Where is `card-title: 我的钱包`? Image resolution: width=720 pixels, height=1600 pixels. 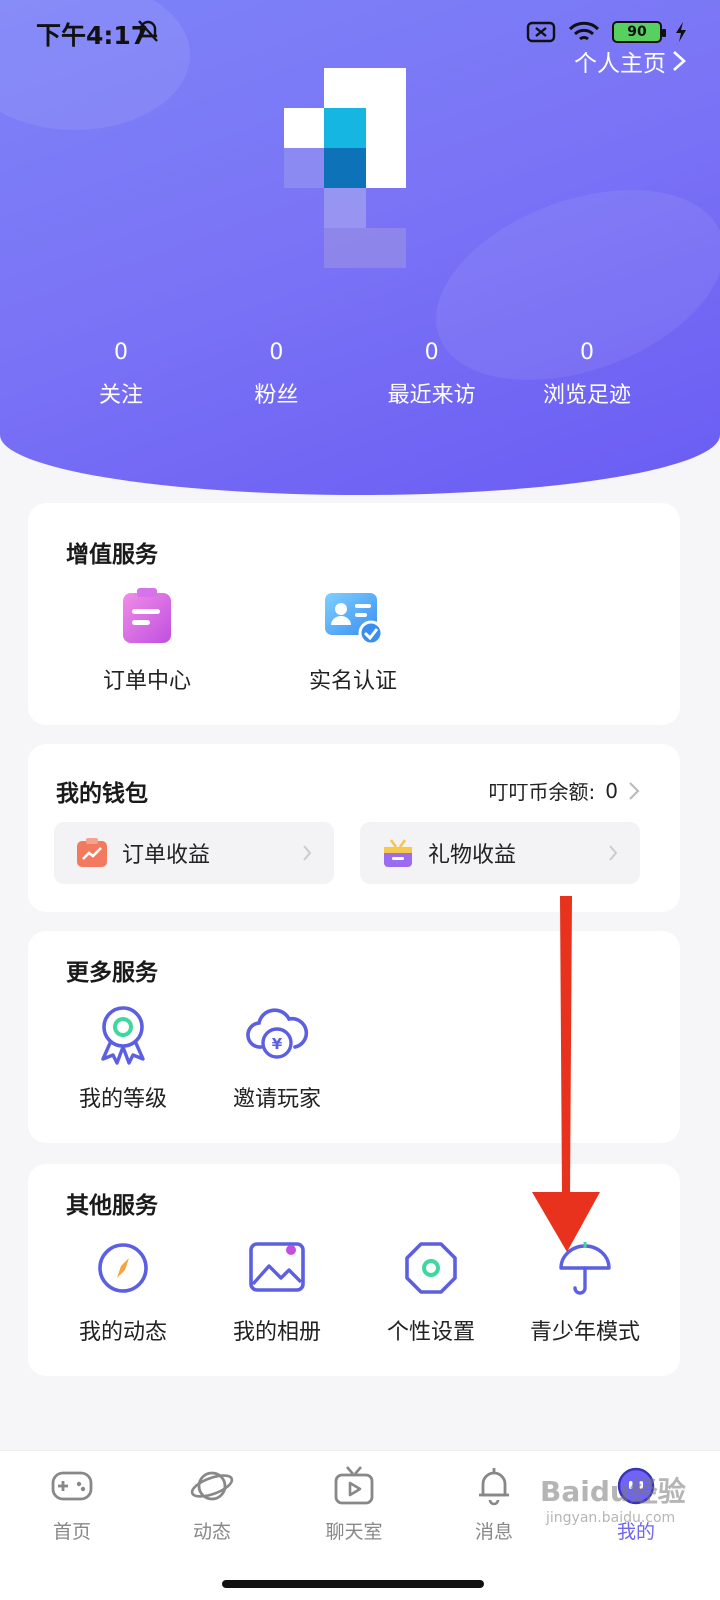
card-title: 我的钱包 is located at coordinates (102, 794).